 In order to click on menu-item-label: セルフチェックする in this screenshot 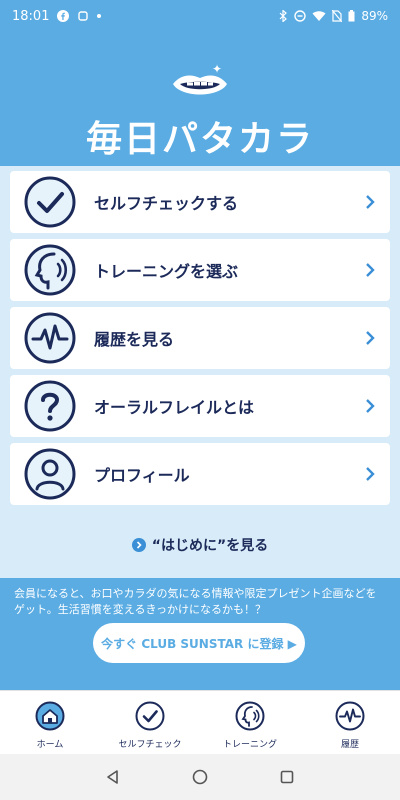, I will do `click(166, 203)`.